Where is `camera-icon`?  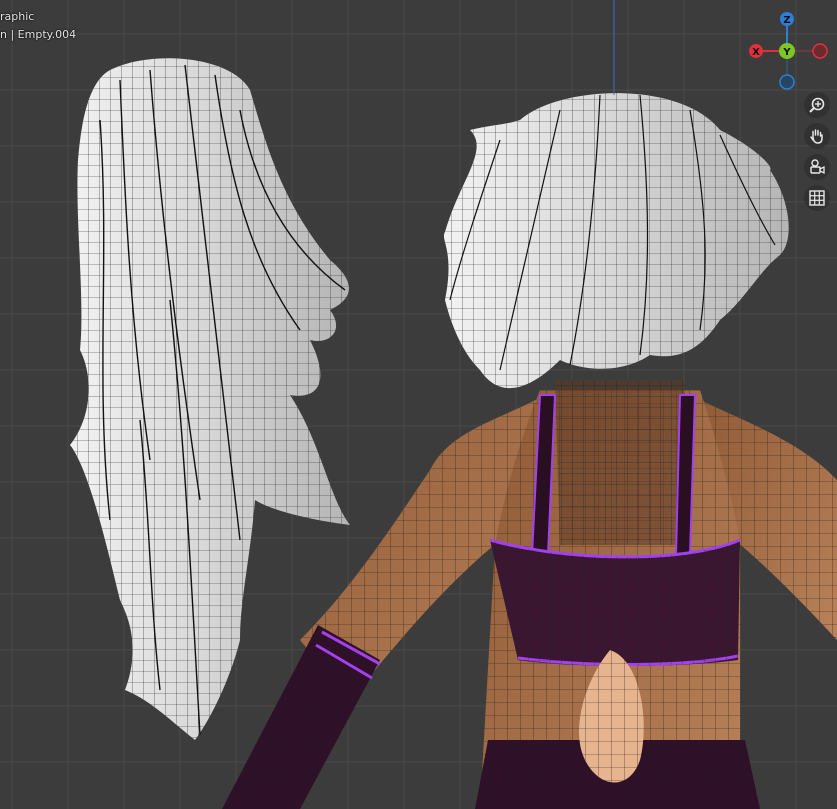 camera-icon is located at coordinates (817, 167).